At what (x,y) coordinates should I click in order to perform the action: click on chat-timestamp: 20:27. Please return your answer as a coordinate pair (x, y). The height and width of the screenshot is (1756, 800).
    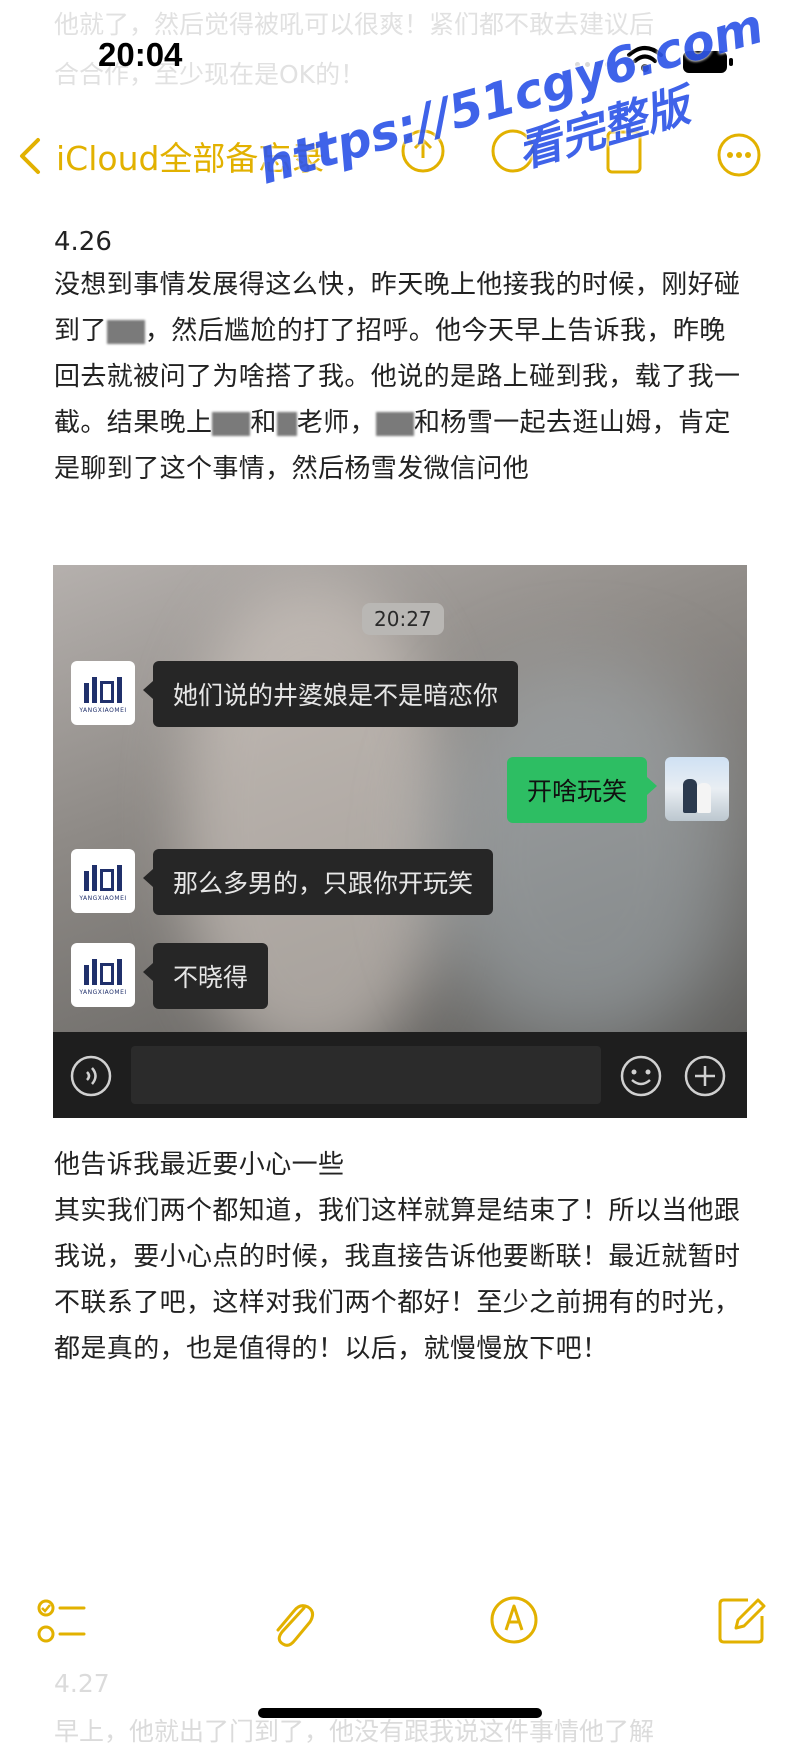
    Looking at the image, I should click on (403, 619).